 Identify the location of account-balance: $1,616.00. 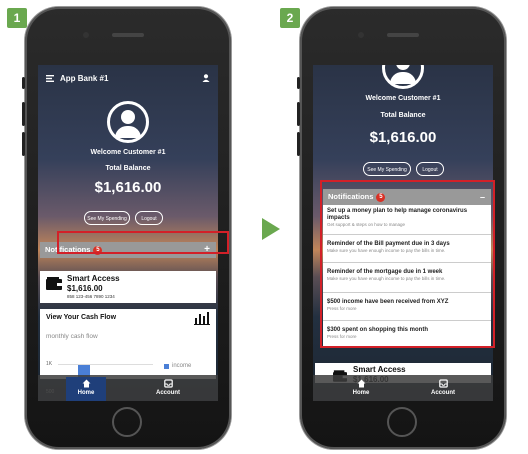
(85, 288).